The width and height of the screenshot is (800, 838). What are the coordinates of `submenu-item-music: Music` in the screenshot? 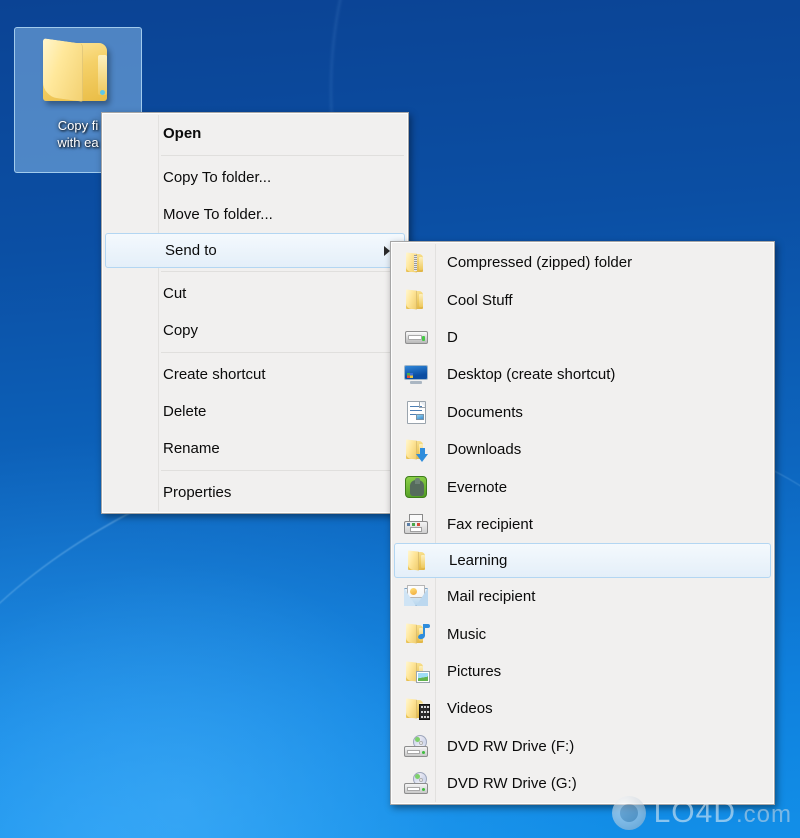 It's located at (582, 634).